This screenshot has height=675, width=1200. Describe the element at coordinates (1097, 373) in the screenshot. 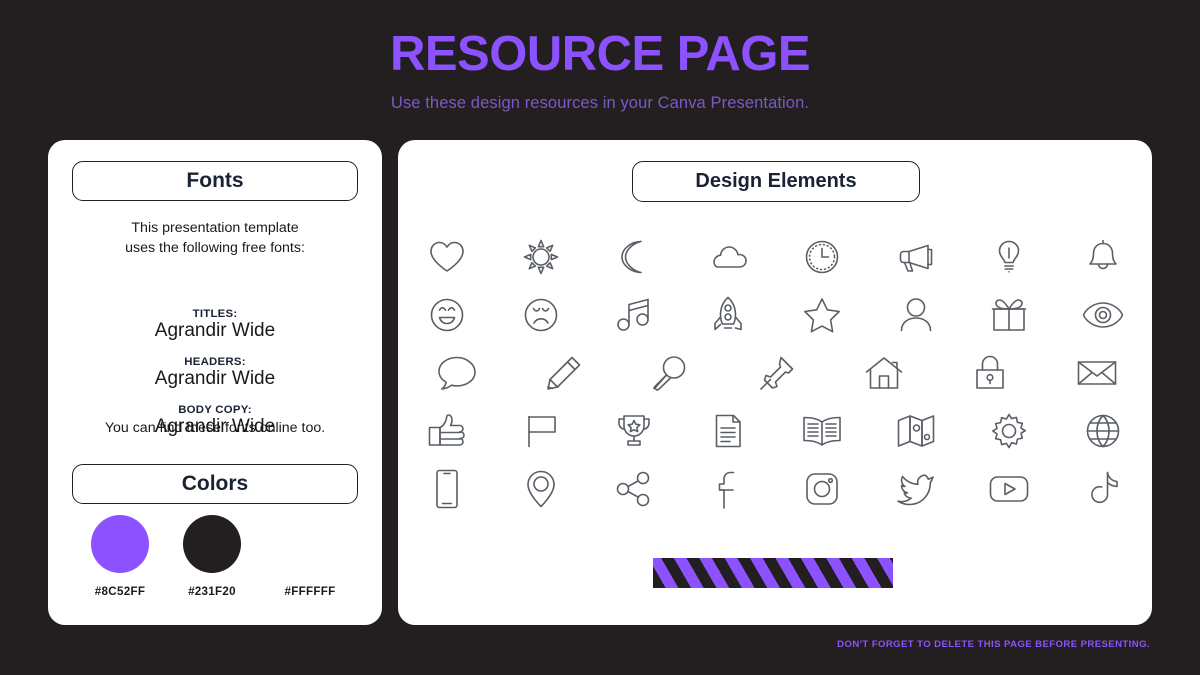

I see `envelope-icon` at that location.